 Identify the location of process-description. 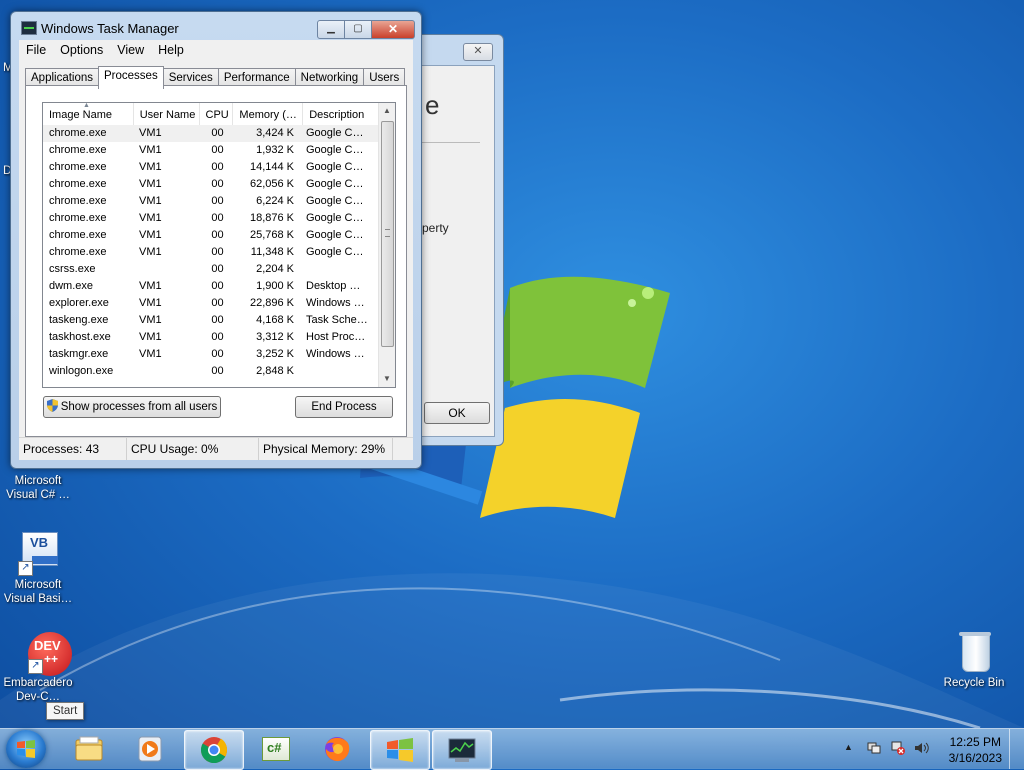
(334, 269).